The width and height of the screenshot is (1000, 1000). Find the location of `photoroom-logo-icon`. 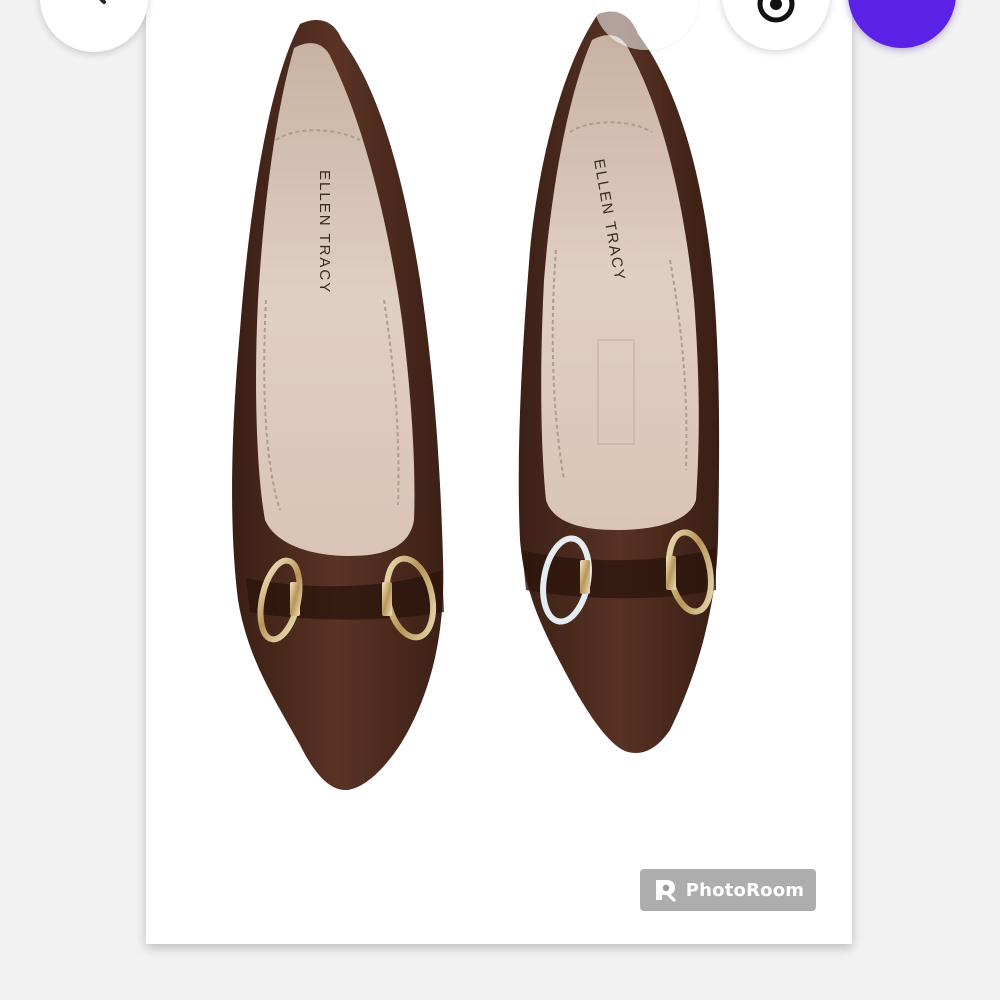

photoroom-logo-icon is located at coordinates (665, 891).